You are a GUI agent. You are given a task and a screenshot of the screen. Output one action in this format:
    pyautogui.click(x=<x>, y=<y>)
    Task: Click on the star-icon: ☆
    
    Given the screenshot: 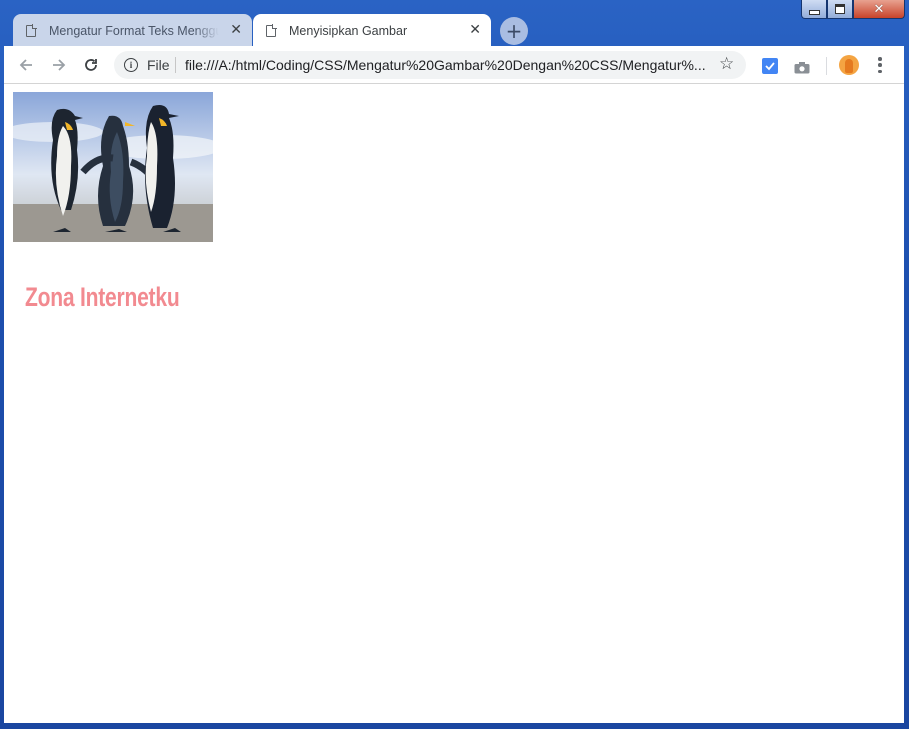 What is the action you would take?
    pyautogui.click(x=726, y=64)
    